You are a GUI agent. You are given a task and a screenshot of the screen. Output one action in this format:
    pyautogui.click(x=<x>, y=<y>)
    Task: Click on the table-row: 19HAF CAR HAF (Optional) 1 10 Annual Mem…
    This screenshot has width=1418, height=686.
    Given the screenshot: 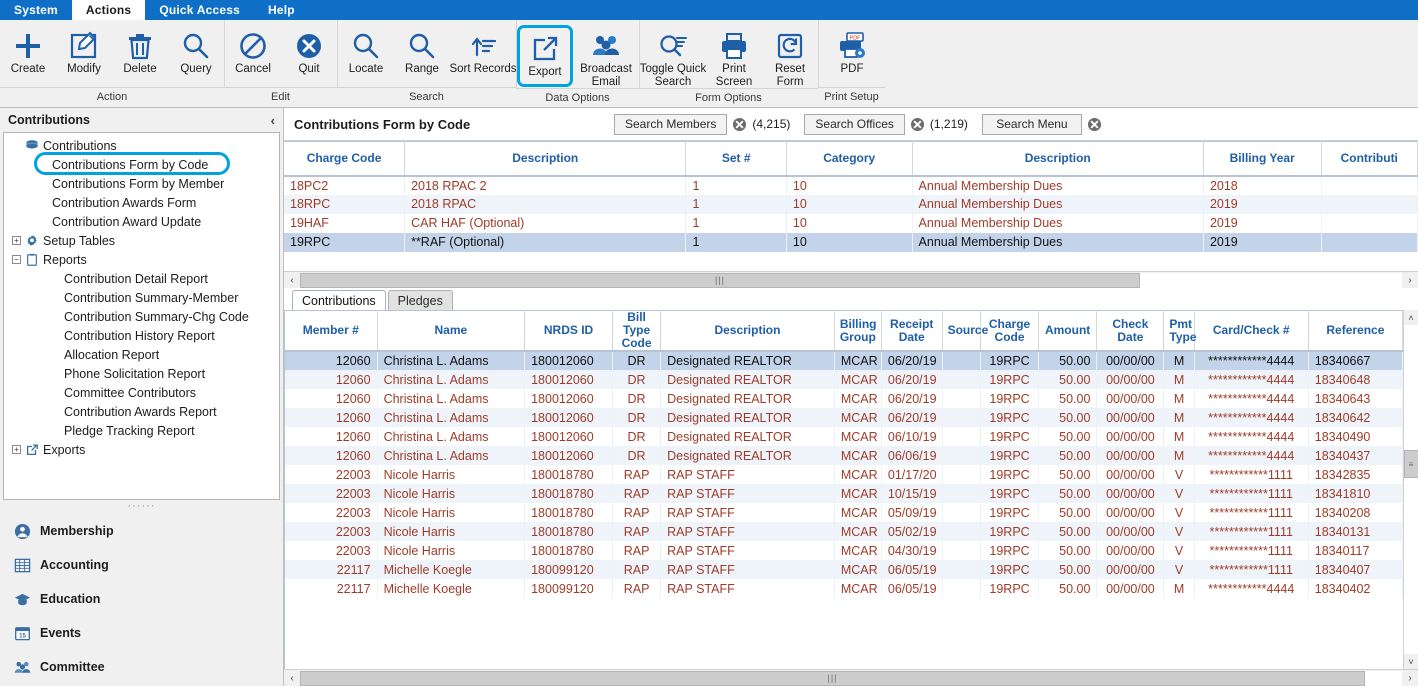 What is the action you would take?
    pyautogui.click(x=851, y=223)
    